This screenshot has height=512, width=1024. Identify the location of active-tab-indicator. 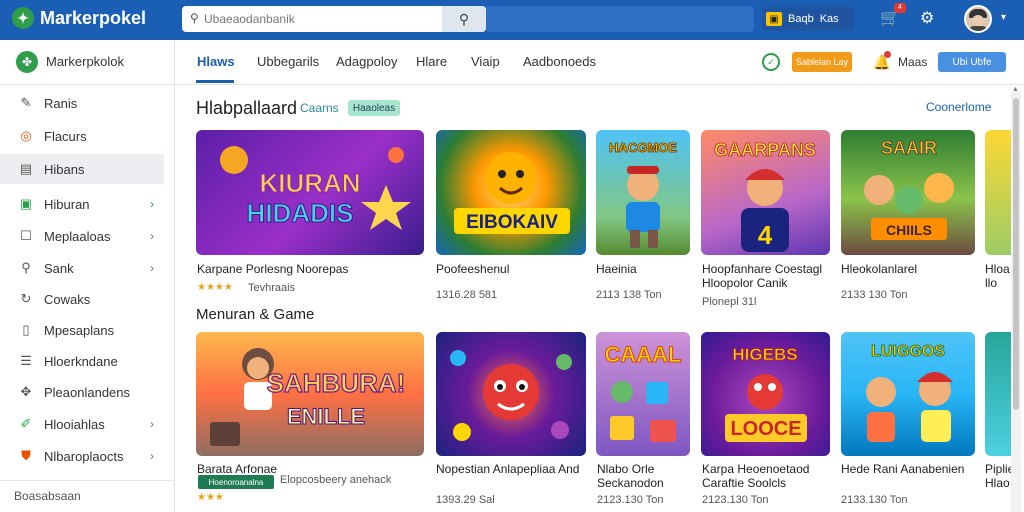
(215, 81).